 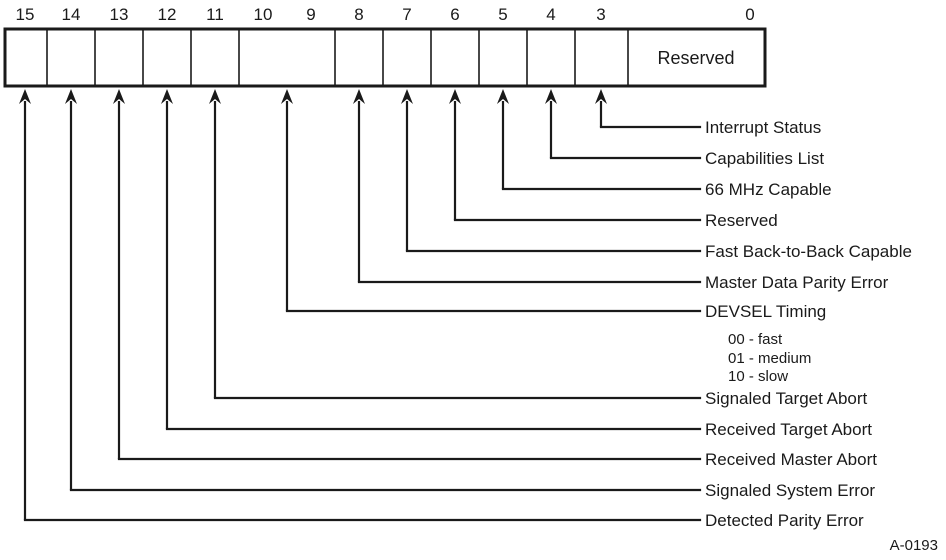 What do you see at coordinates (310, 14) in the screenshot?
I see `bit-number-9: 9` at bounding box center [310, 14].